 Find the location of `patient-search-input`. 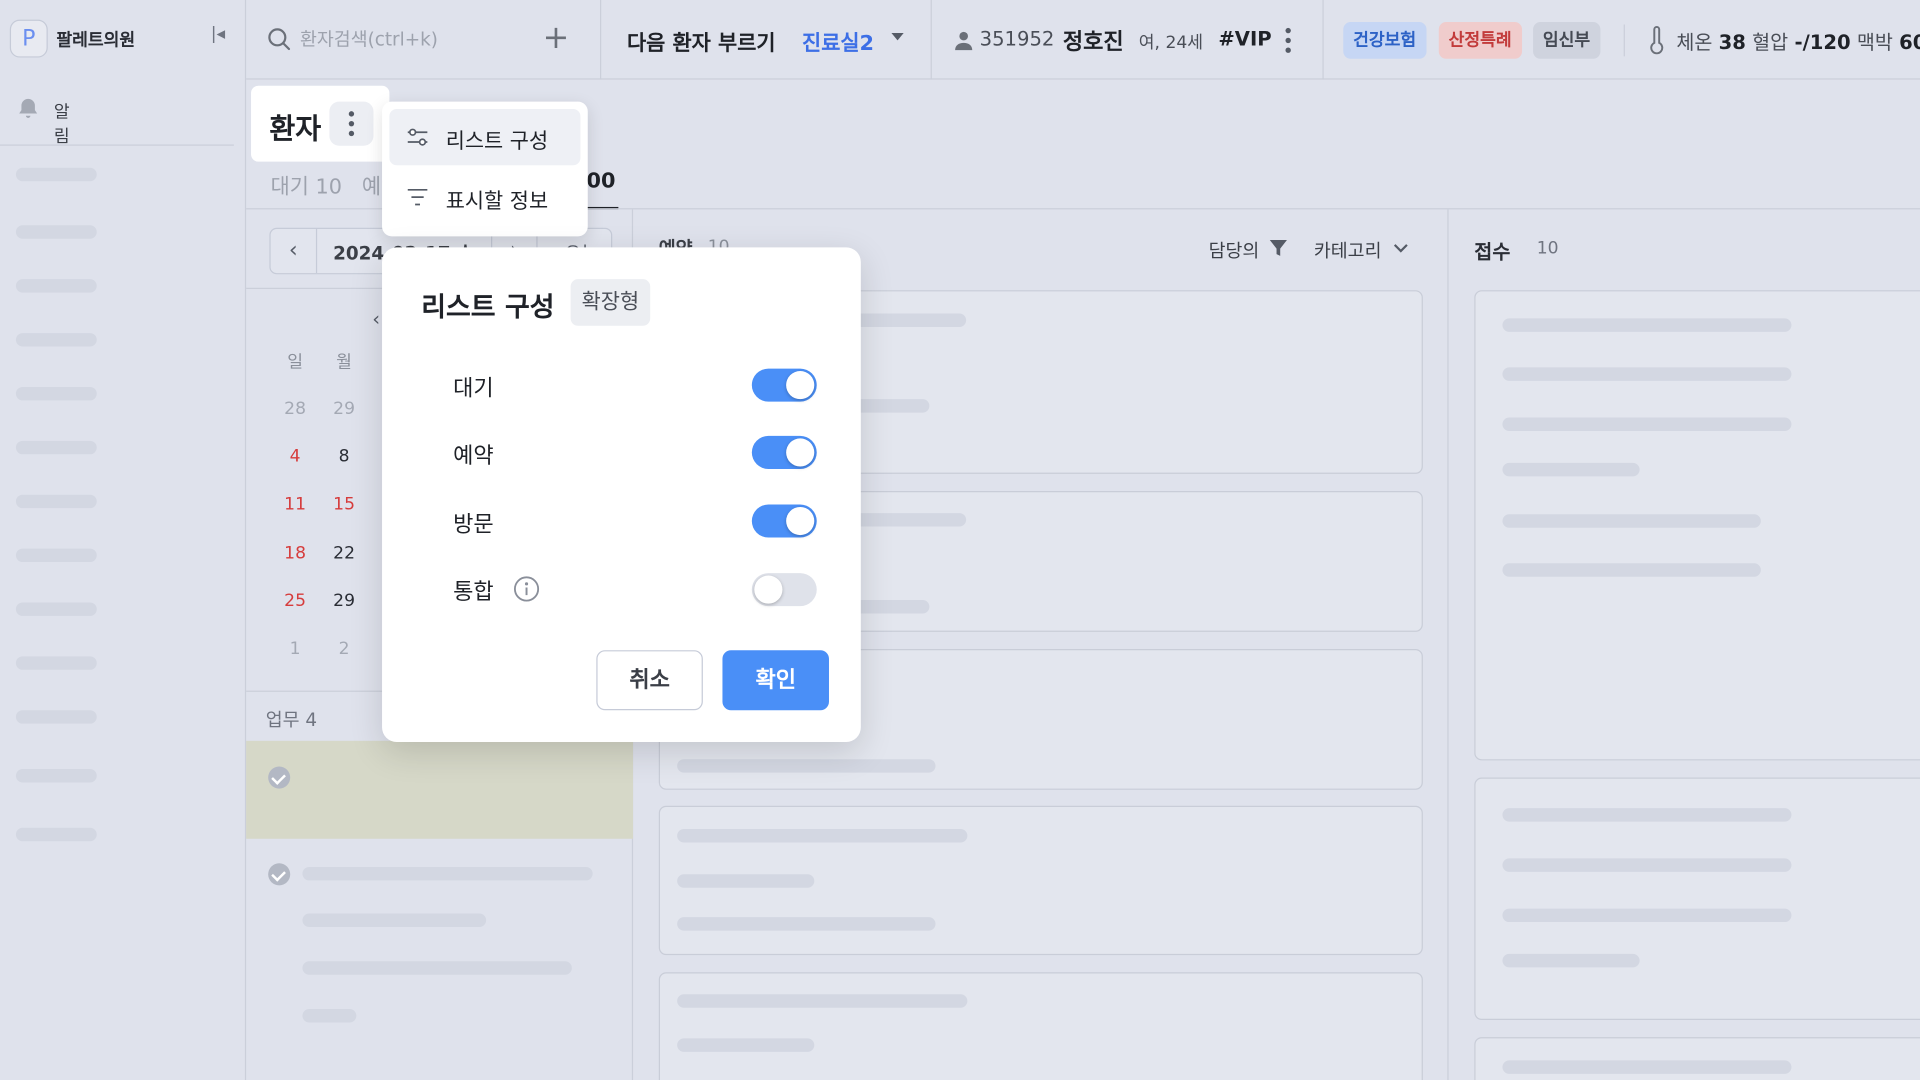

patient-search-input is located at coordinates (416, 39).